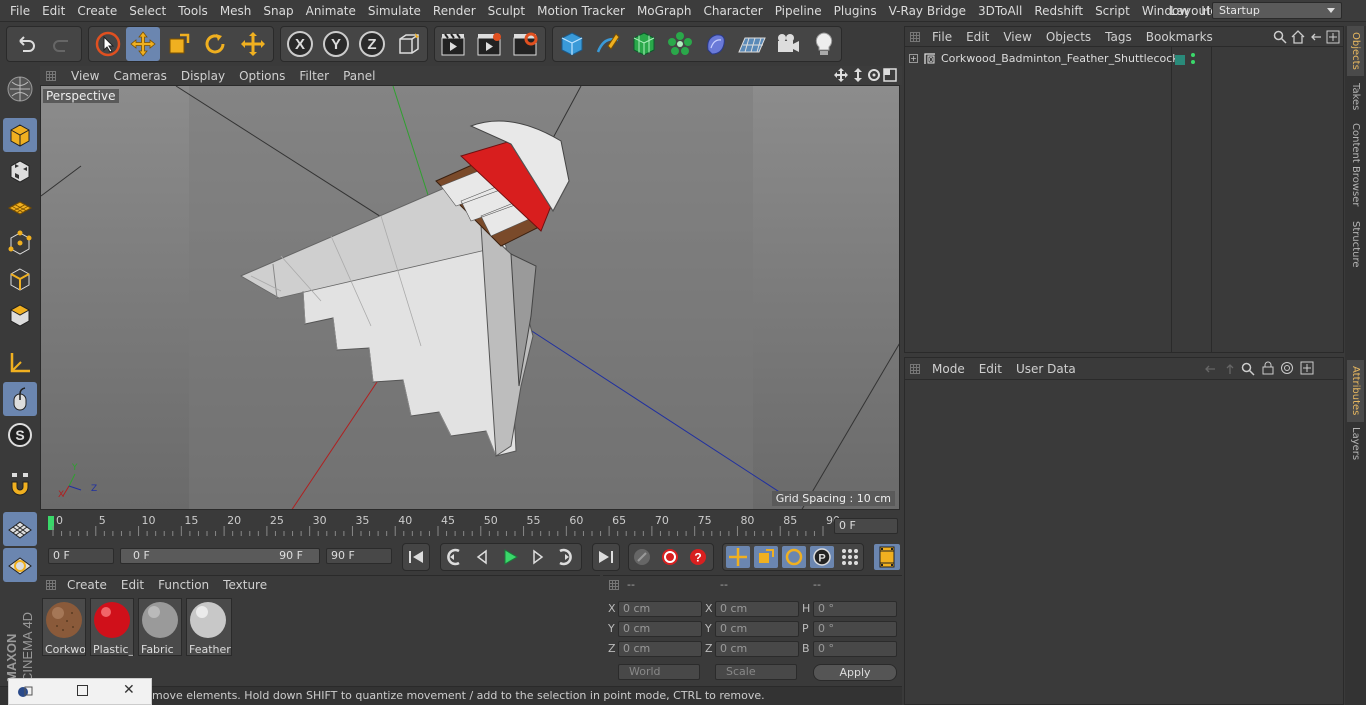 The image size is (1366, 705). I want to click on tweak-mode-icon, so click(20, 399).